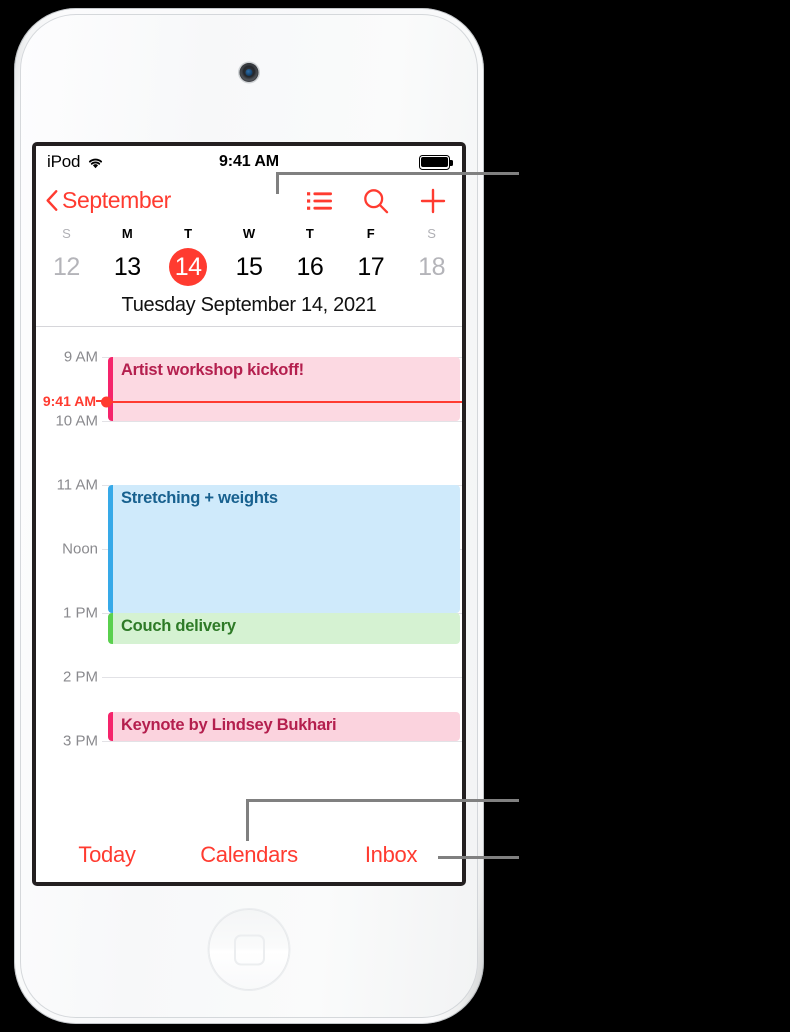 The height and width of the screenshot is (1032, 790). I want to click on hour-label: 1 PM, so click(80, 613).